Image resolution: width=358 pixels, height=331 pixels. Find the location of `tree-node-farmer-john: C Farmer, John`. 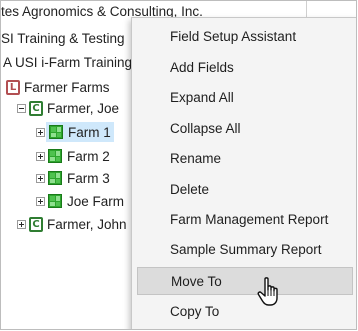

tree-node-farmer-john: C Farmer, John is located at coordinates (72, 224).